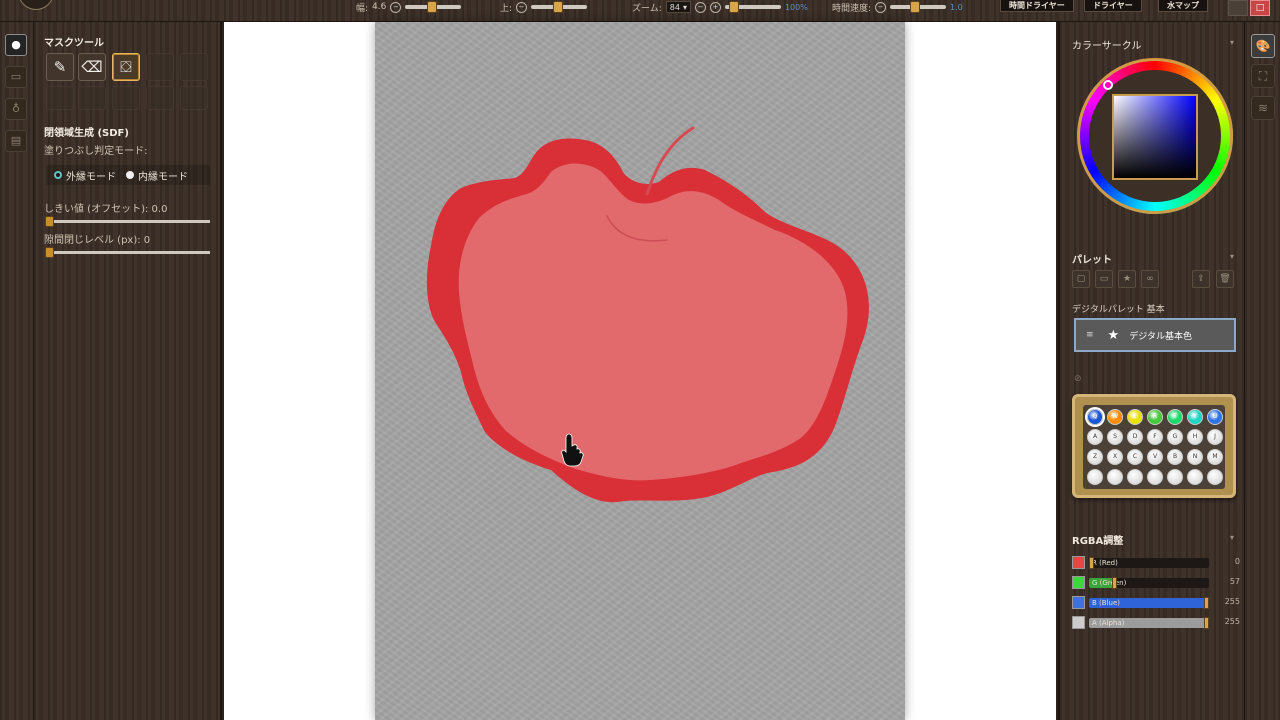 The width and height of the screenshot is (1280, 720). What do you see at coordinates (16, 77) in the screenshot?
I see `layer-tab: ▭` at bounding box center [16, 77].